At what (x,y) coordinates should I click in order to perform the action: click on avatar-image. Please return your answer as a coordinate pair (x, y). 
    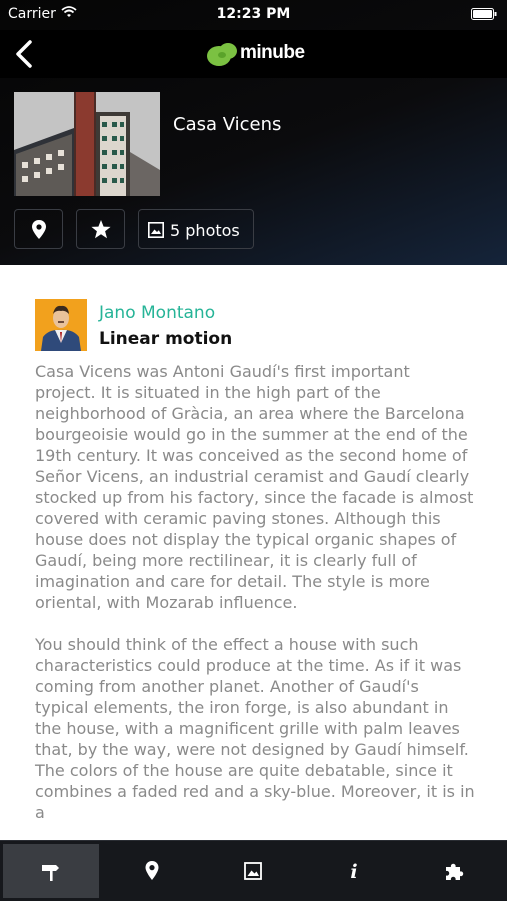
    Looking at the image, I should click on (61, 325).